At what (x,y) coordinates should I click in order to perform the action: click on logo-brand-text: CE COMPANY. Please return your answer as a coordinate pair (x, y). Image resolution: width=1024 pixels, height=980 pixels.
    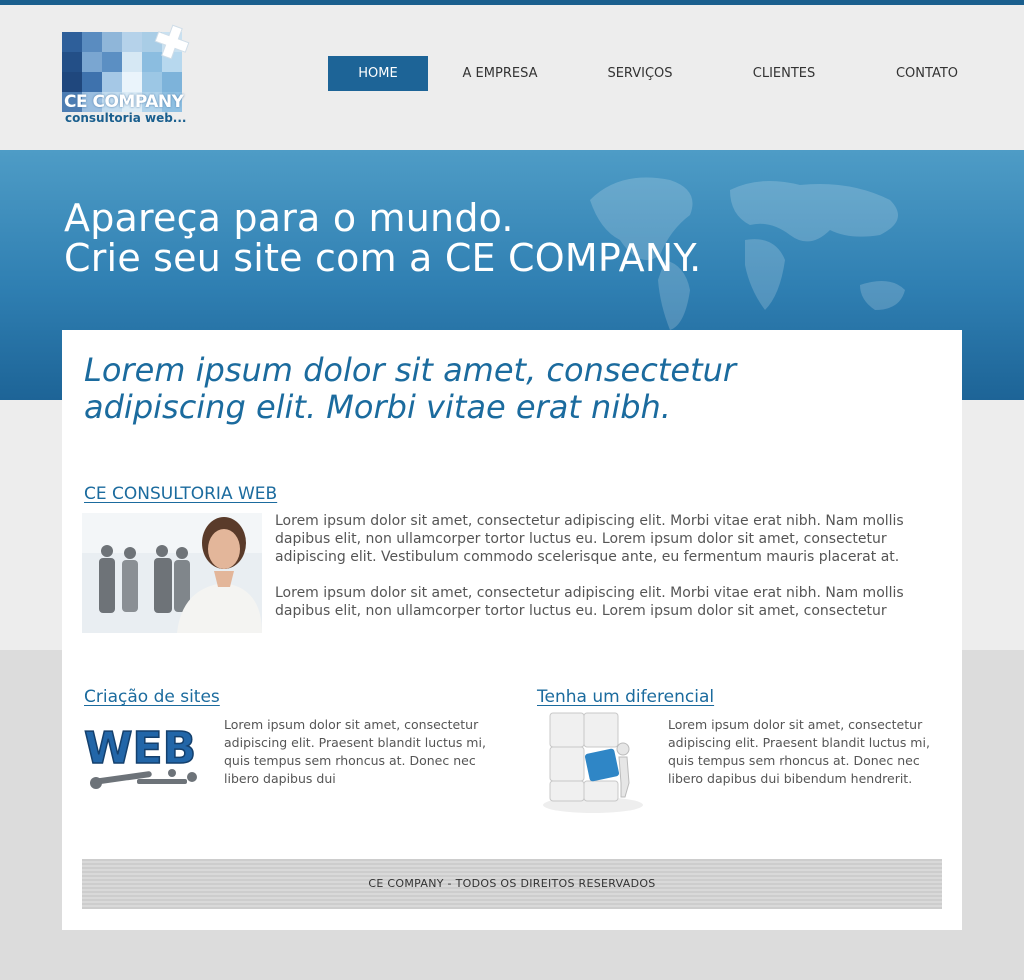
    Looking at the image, I should click on (124, 102).